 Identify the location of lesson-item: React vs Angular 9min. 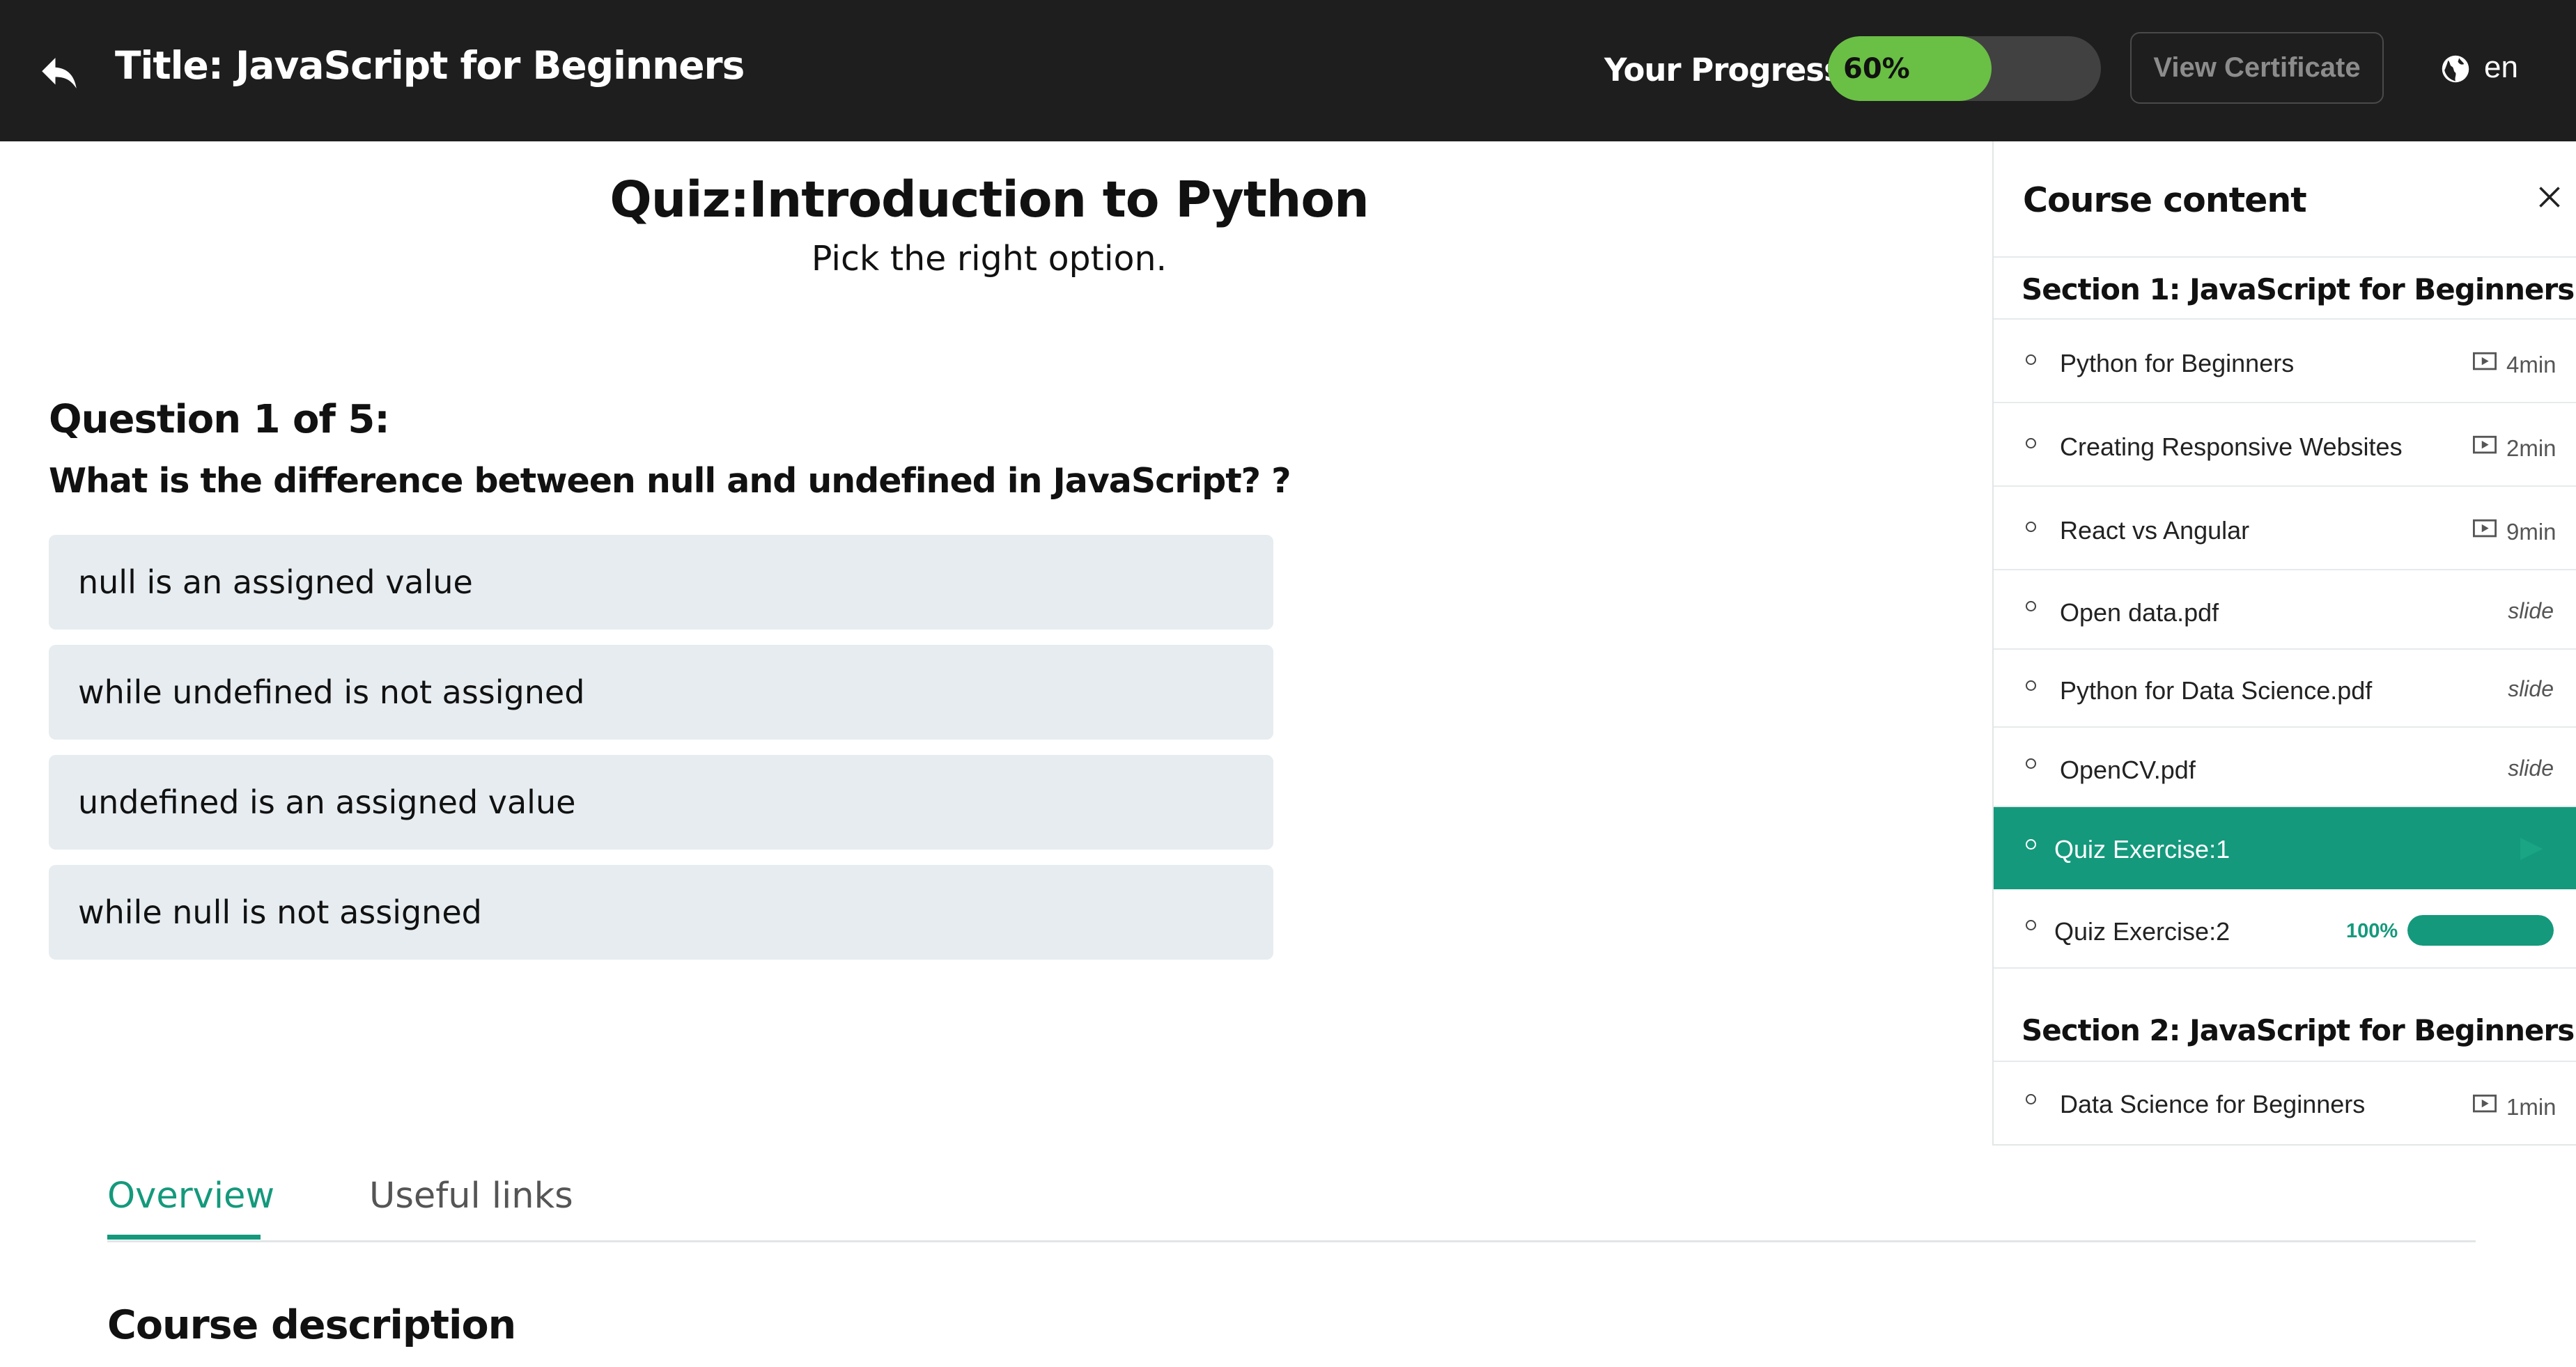
(2285, 528).